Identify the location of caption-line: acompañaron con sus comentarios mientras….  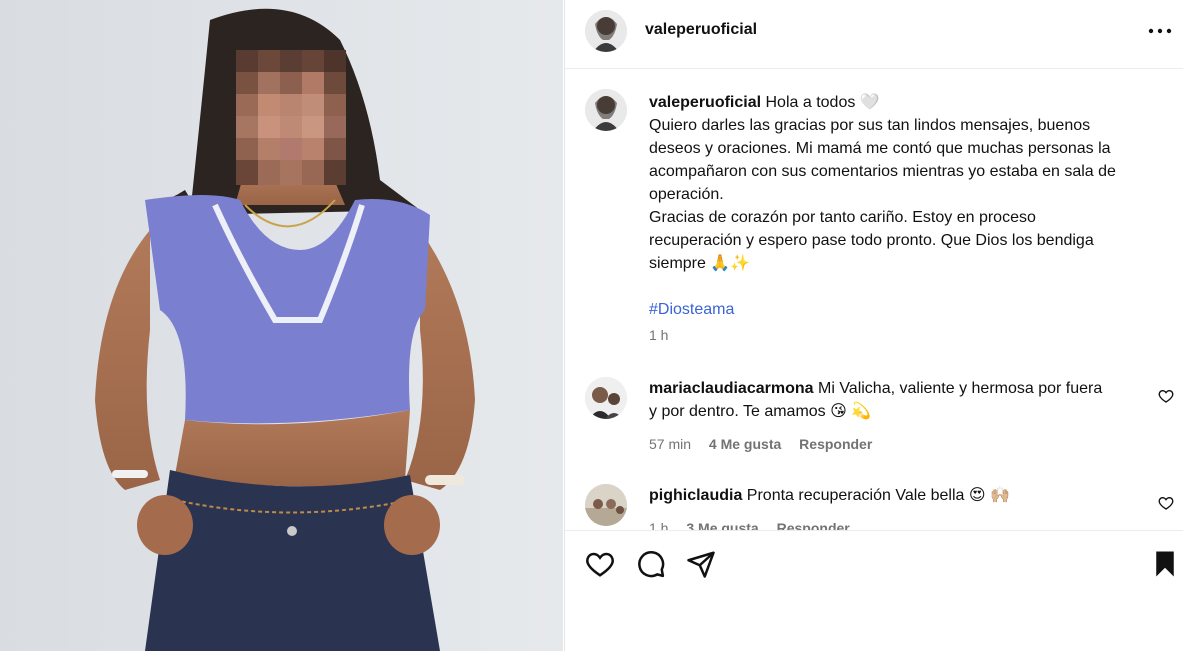
(882, 171).